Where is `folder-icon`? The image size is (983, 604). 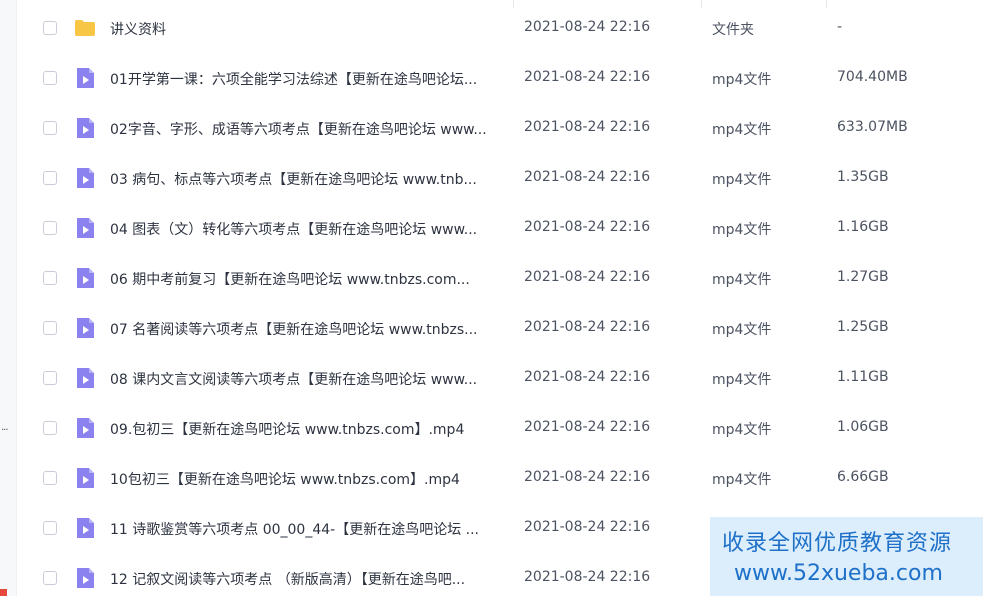 folder-icon is located at coordinates (85, 28).